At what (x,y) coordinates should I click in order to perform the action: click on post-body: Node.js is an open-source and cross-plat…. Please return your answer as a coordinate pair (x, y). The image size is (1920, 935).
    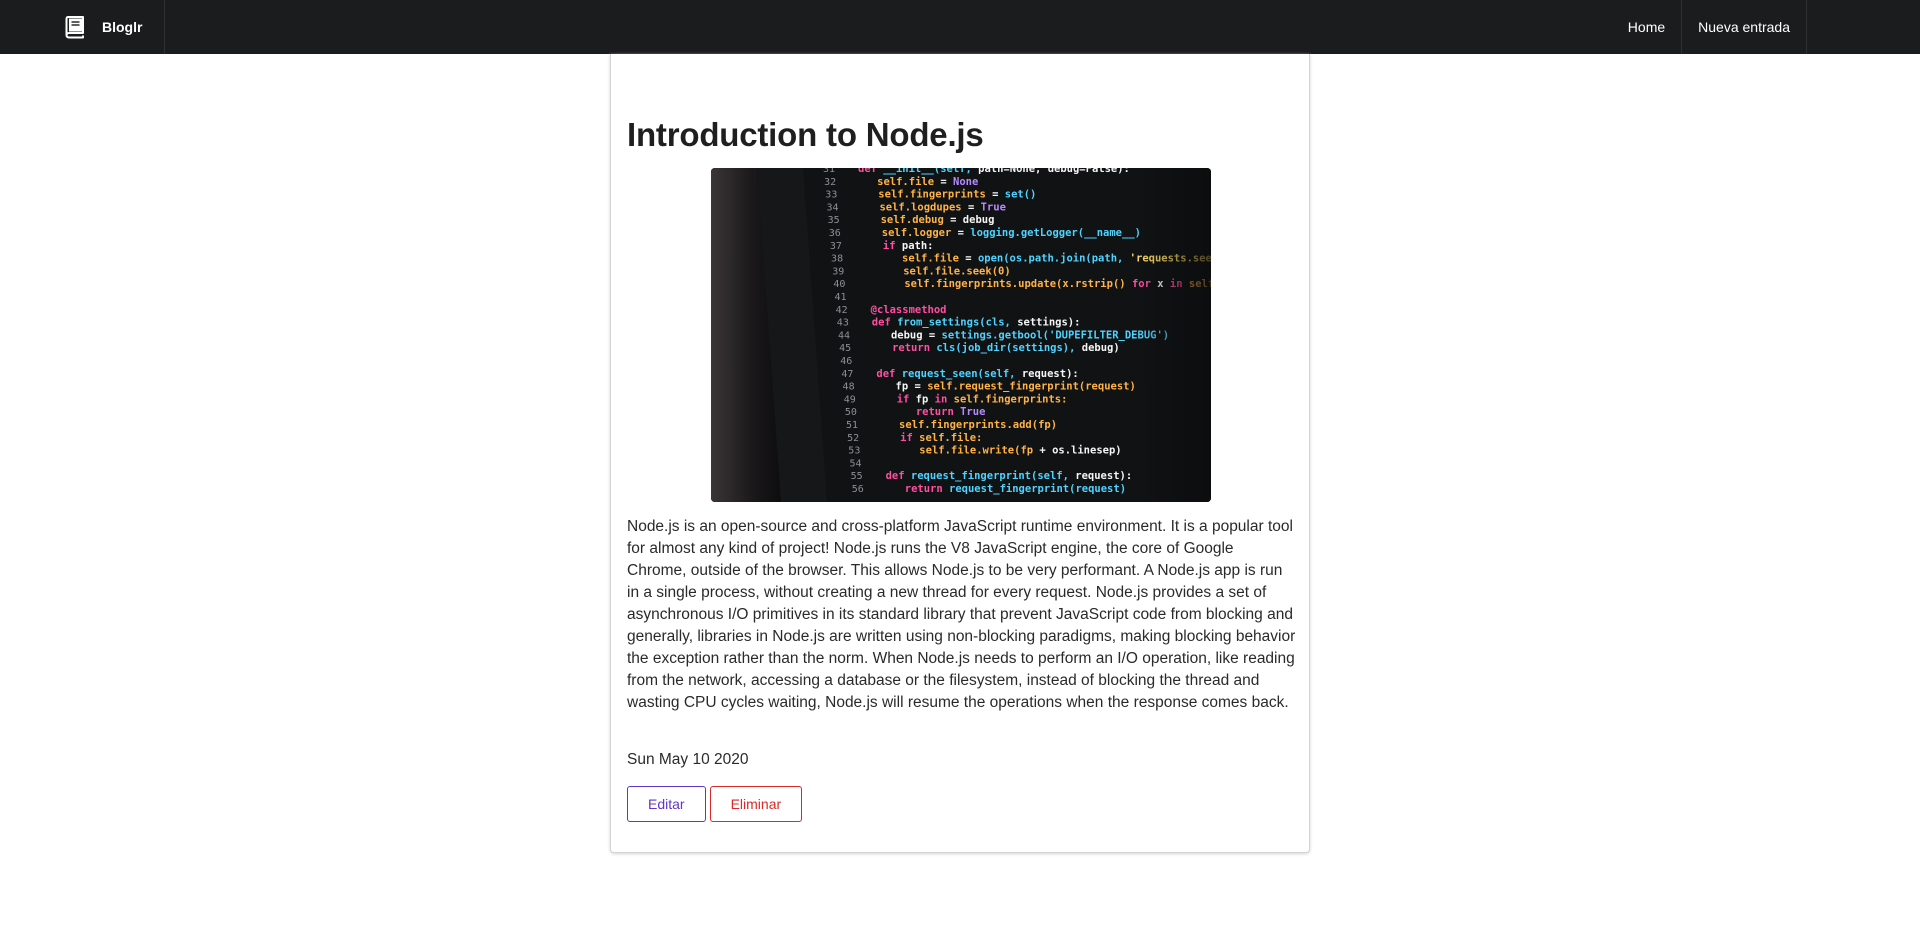
    Looking at the image, I should click on (961, 614).